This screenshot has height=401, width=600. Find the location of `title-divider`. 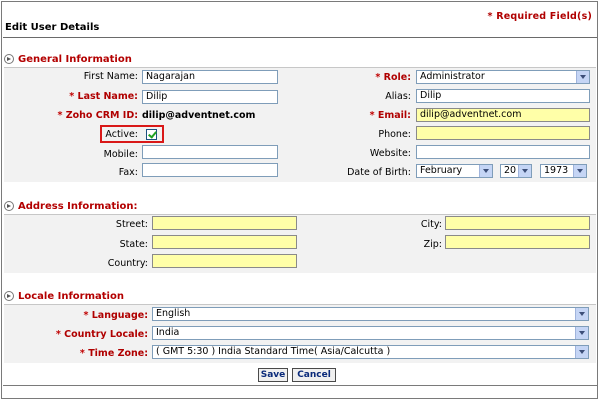

title-divider is located at coordinates (300, 37).